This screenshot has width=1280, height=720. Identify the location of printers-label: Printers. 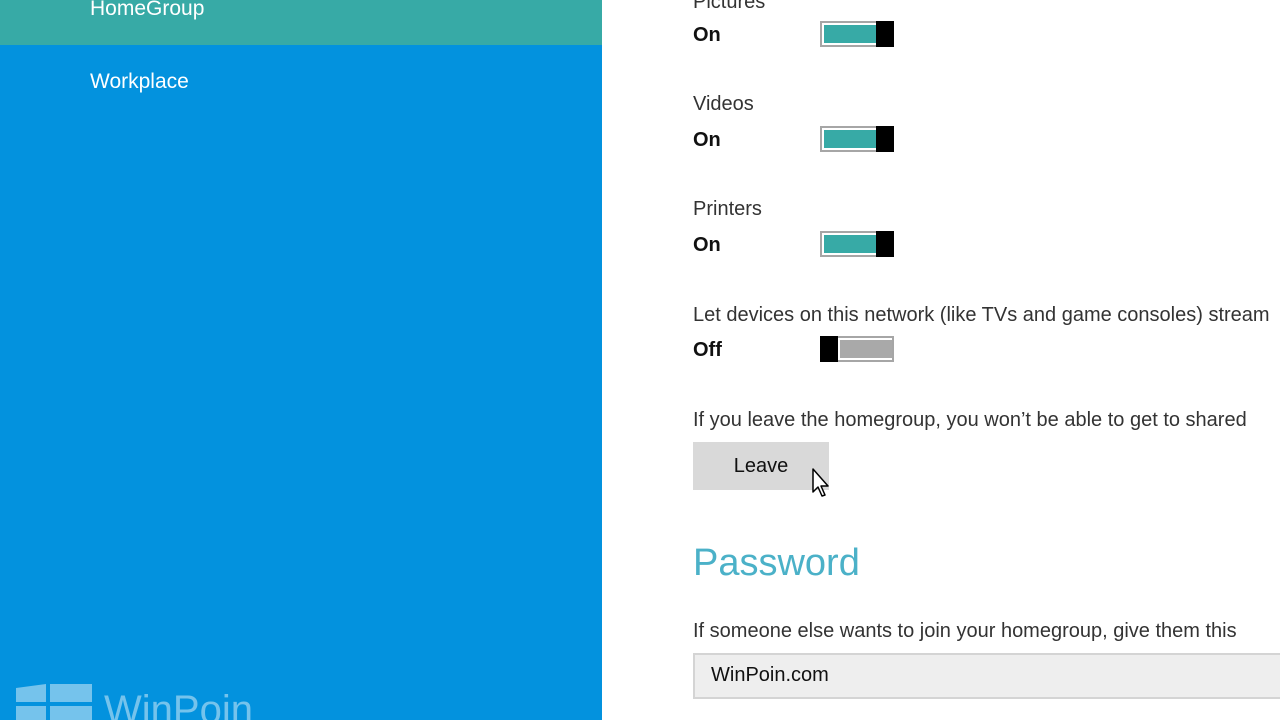
(727, 209).